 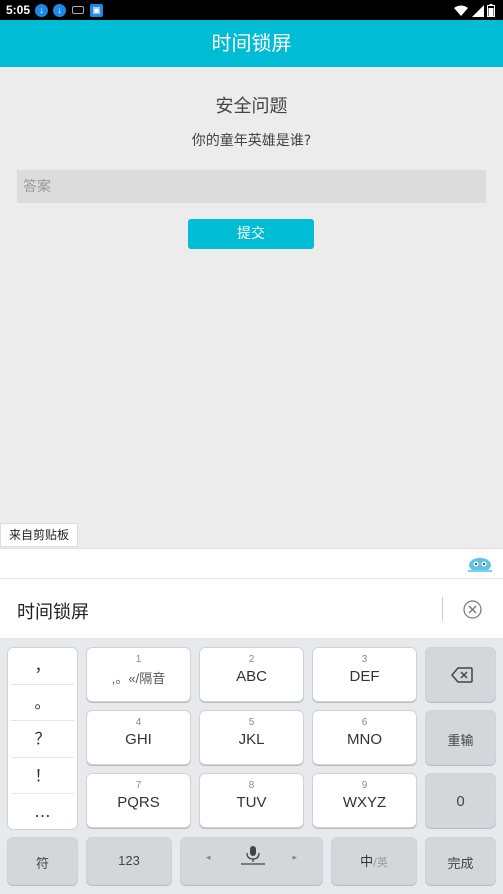 I want to click on arrow-left-icon: ◂, so click(x=208, y=857).